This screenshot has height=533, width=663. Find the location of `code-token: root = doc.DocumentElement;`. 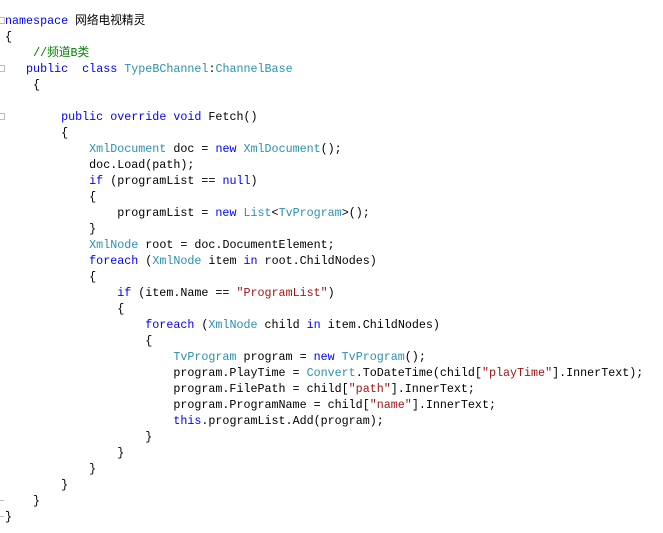

code-token: root = doc.DocumentElement; is located at coordinates (236, 245).